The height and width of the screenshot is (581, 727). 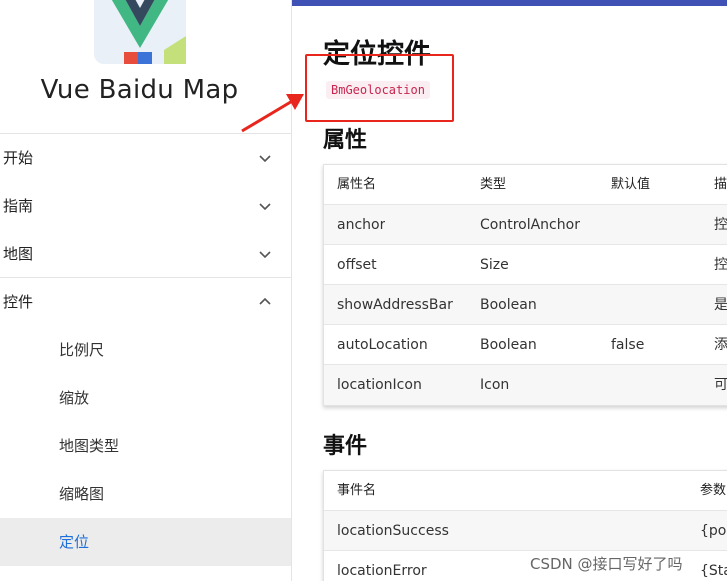 I want to click on sub-item-map-type: 地图类型, so click(x=145, y=446).